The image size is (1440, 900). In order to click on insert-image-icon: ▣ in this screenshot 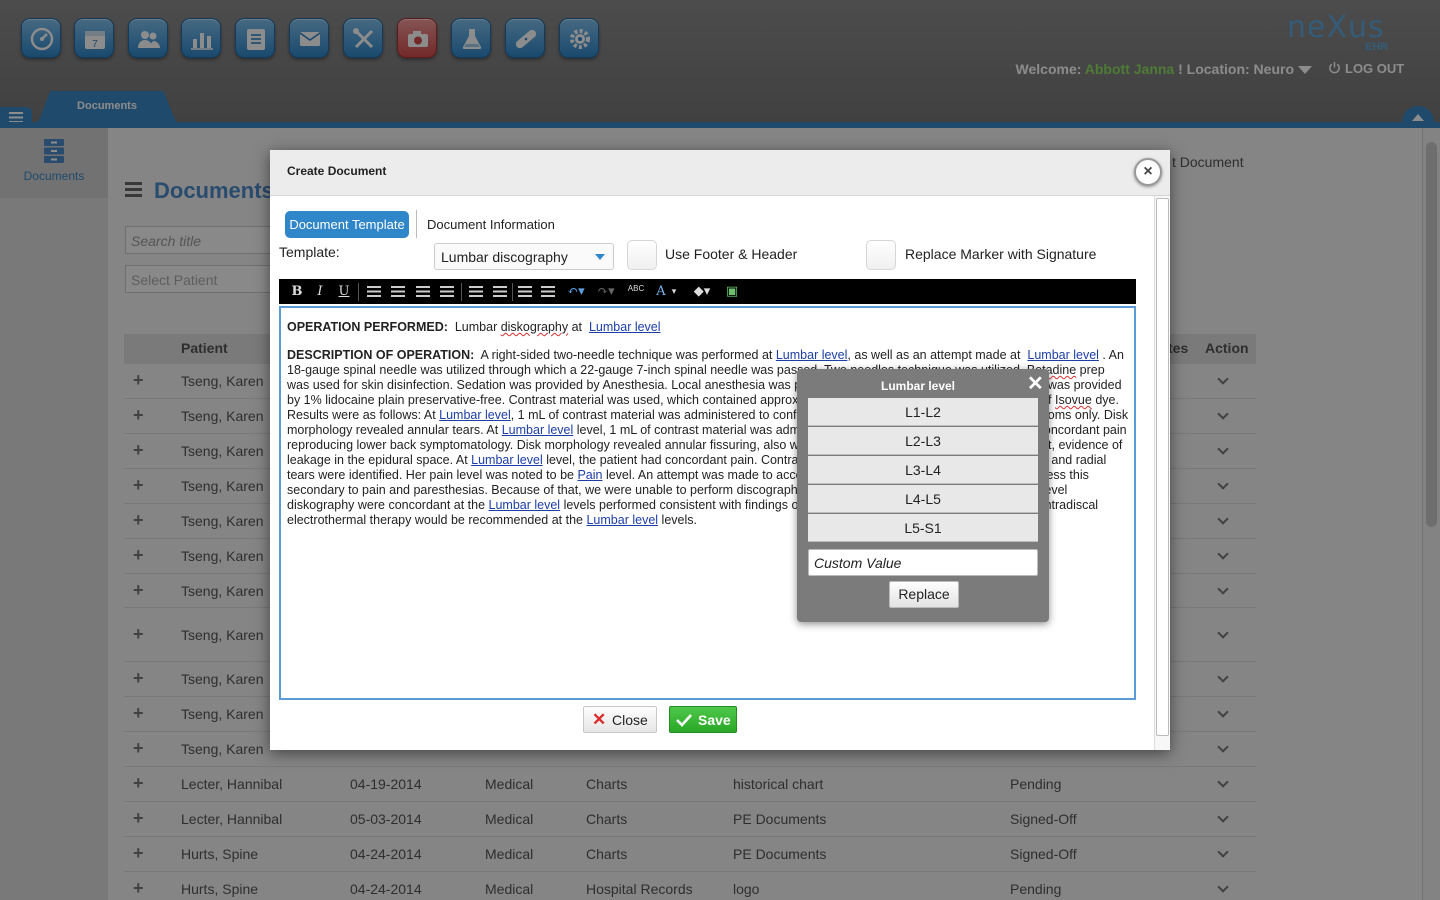, I will do `click(732, 292)`.